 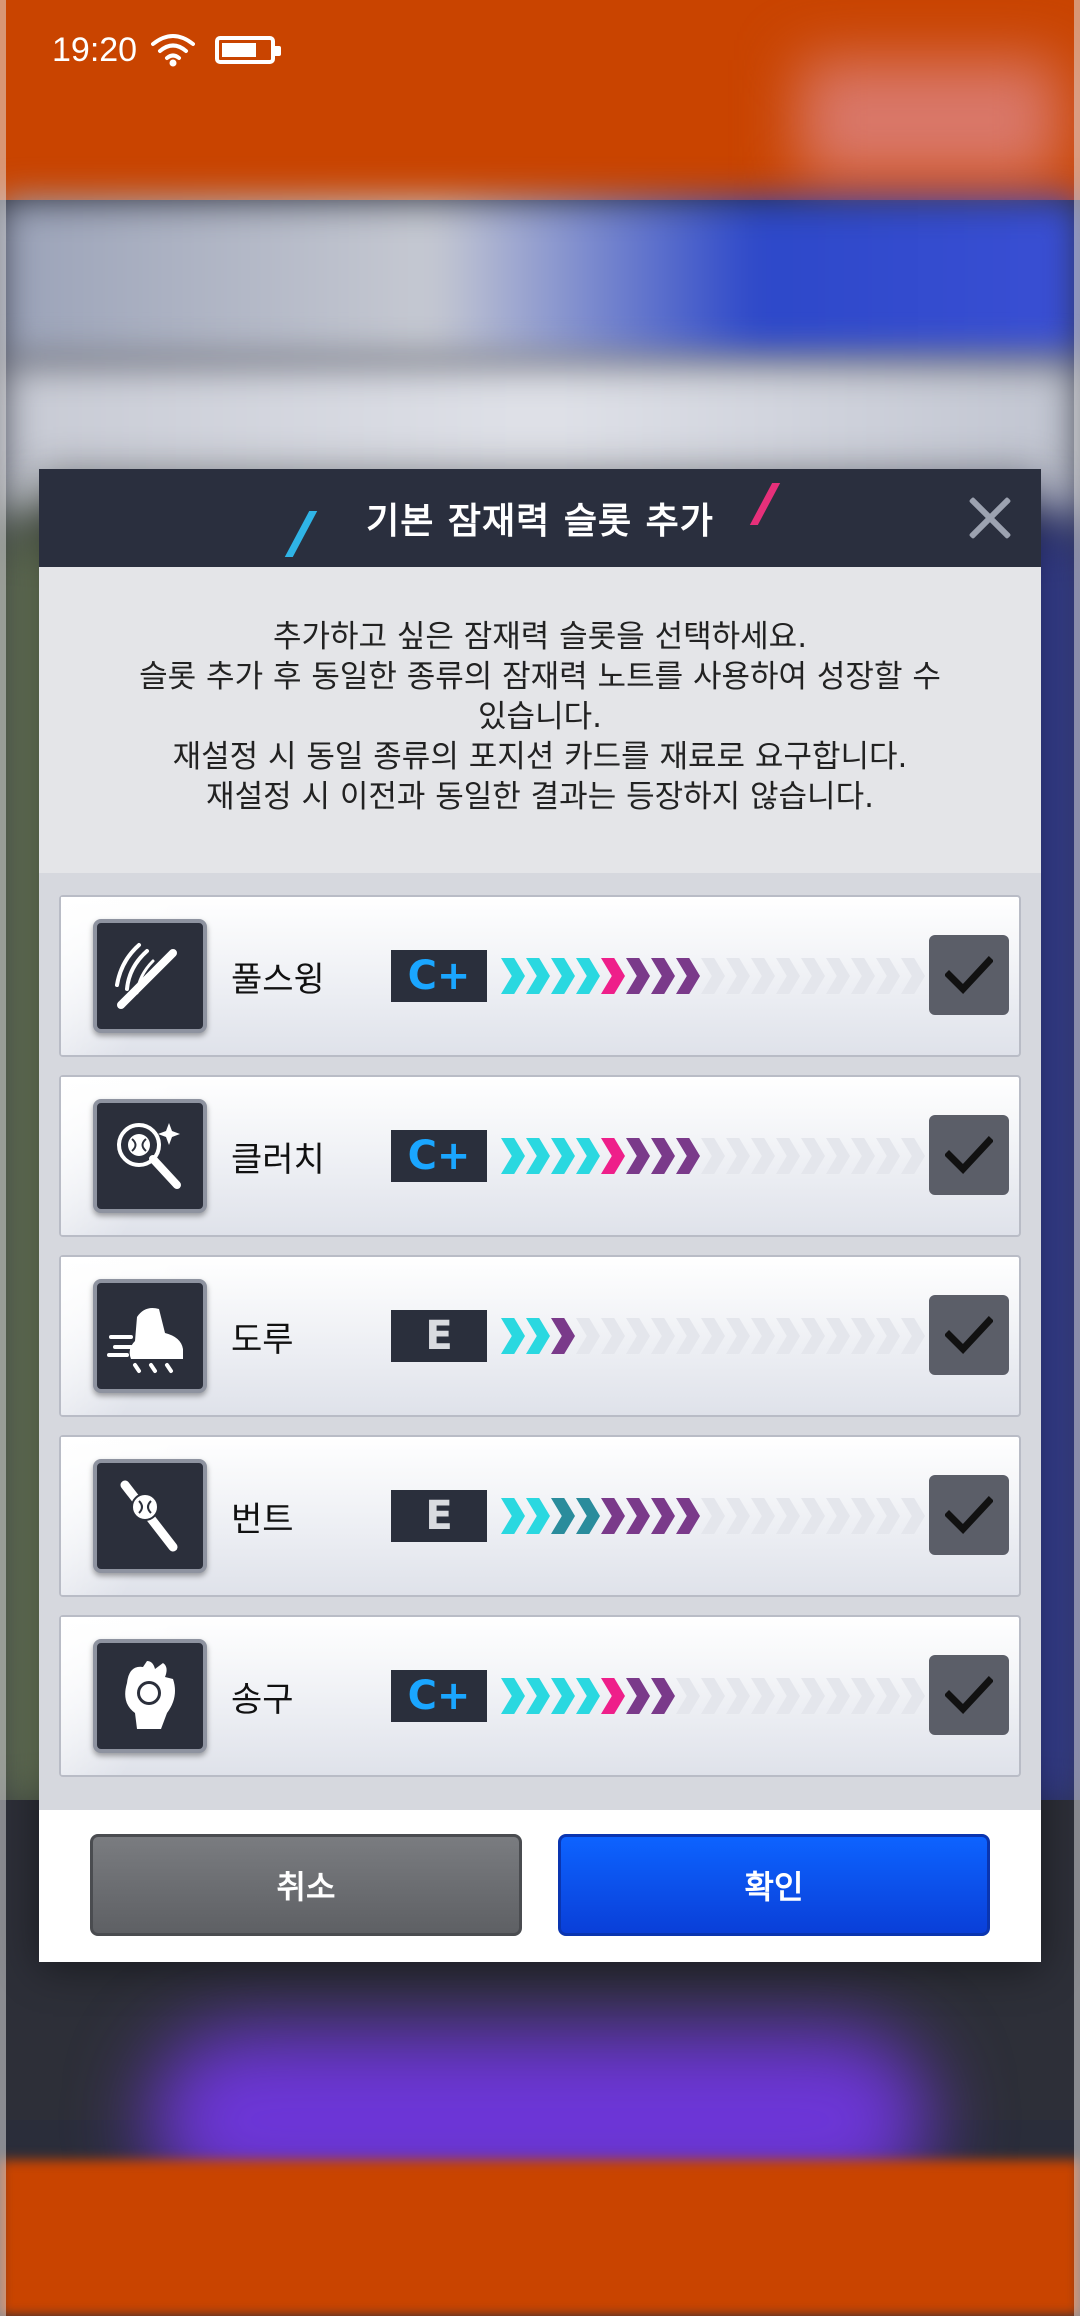 What do you see at coordinates (150, 976) in the screenshot?
I see `full-swing-icon` at bounding box center [150, 976].